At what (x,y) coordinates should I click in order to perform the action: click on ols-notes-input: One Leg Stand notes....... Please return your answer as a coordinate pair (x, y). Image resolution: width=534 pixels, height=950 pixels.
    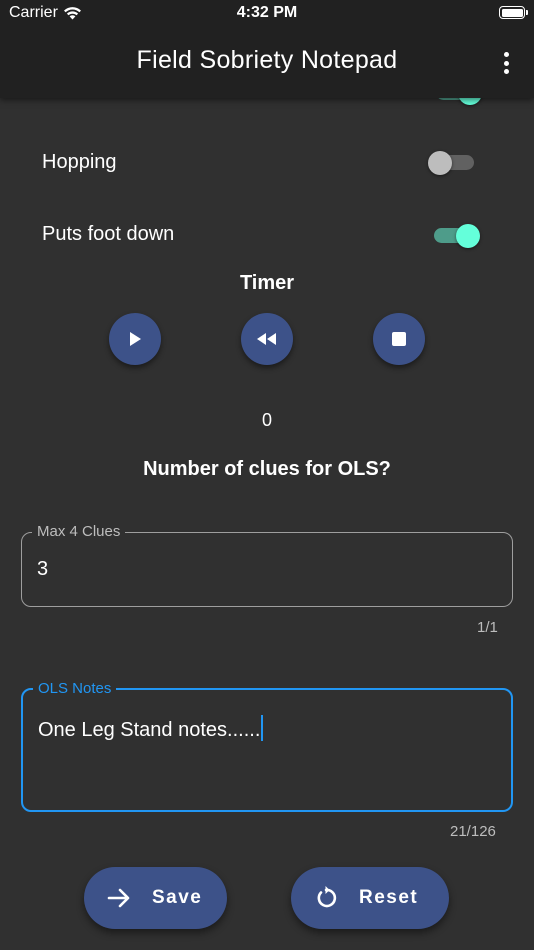
    Looking at the image, I should click on (151, 728).